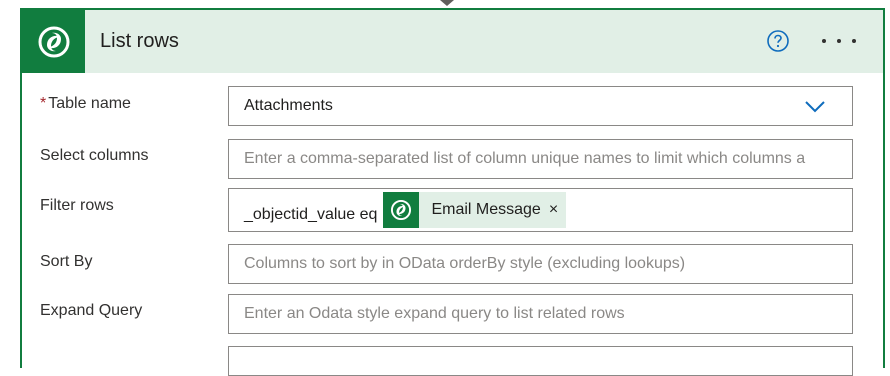 The height and width of the screenshot is (376, 890). I want to click on filter-rows-input: _objectid_value eq Email Message ×, so click(540, 210).